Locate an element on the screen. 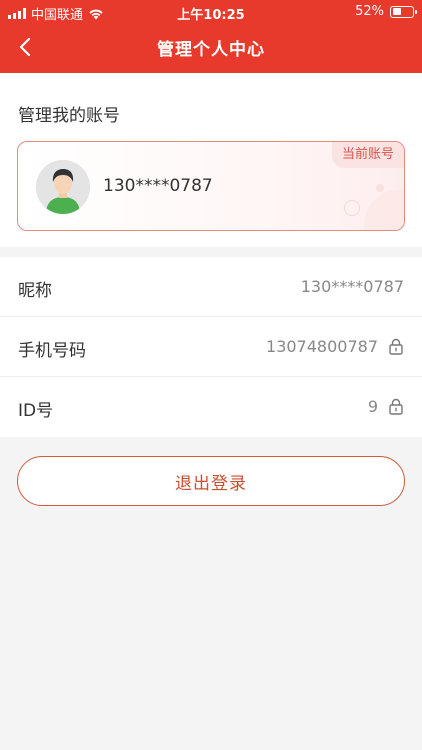 The width and height of the screenshot is (422, 750). phone-value: 13074800787 is located at coordinates (322, 346).